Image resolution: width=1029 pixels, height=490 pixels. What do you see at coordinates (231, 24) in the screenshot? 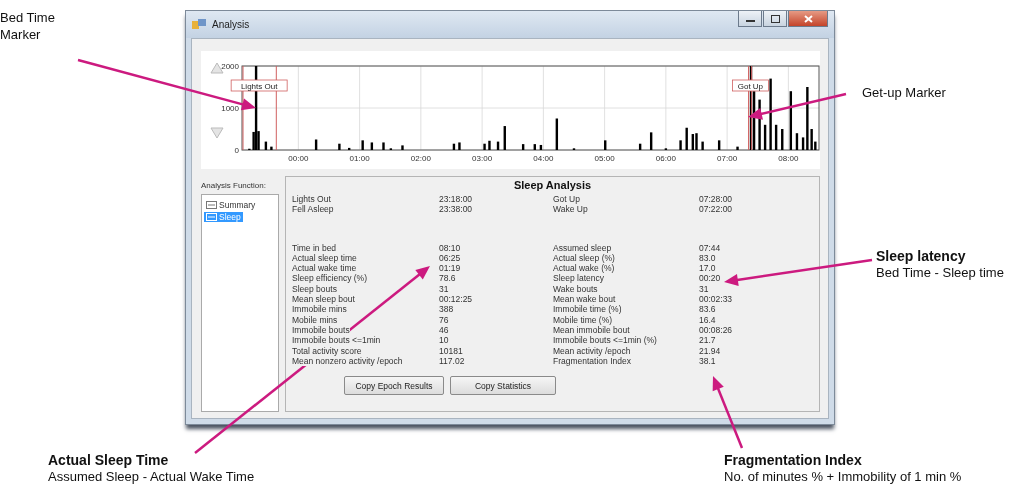
I see `window-title: Analysis` at bounding box center [231, 24].